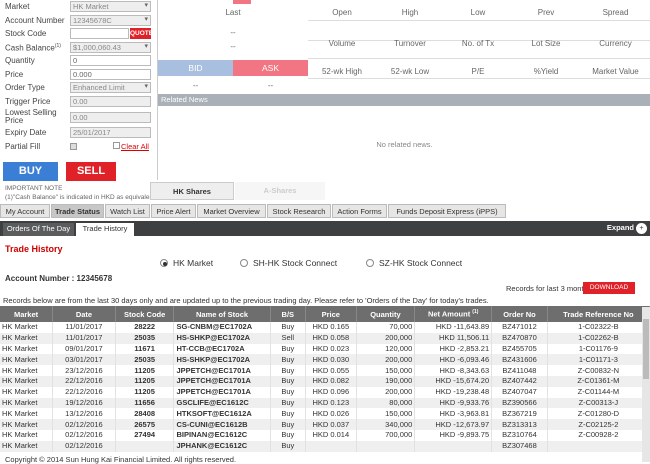  What do you see at coordinates (110, 74) in the screenshot?
I see `price-input: 0.000` at bounding box center [110, 74].